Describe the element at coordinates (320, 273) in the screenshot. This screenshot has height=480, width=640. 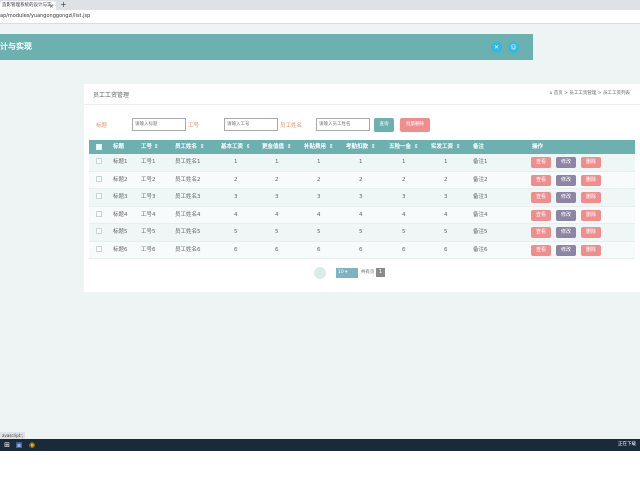
I see `prev-page-button` at that location.